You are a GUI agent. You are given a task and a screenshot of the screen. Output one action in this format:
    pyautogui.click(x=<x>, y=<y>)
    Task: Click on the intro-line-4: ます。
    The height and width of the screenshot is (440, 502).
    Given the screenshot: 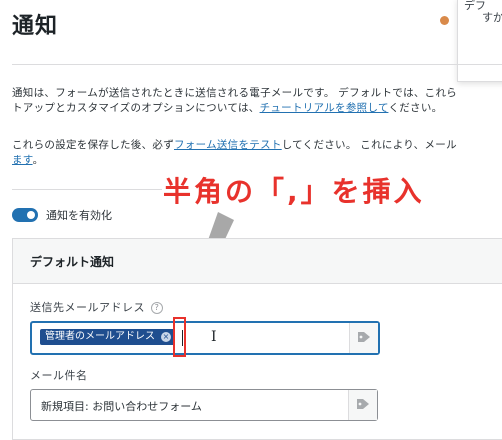 What is the action you would take?
    pyautogui.click(x=27, y=160)
    